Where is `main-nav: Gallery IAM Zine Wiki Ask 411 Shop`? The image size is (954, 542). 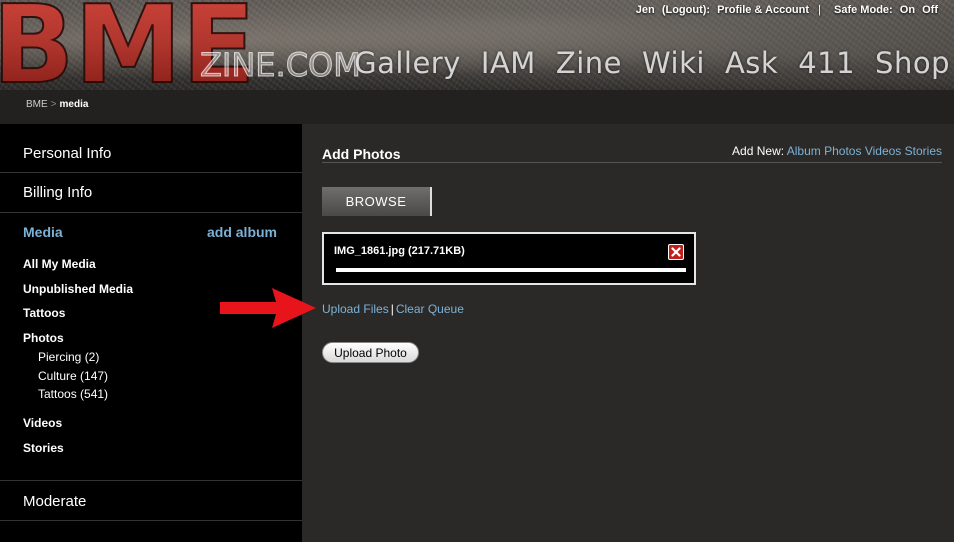 main-nav: Gallery IAM Zine Wiki Ask 411 Shop is located at coordinates (642, 63).